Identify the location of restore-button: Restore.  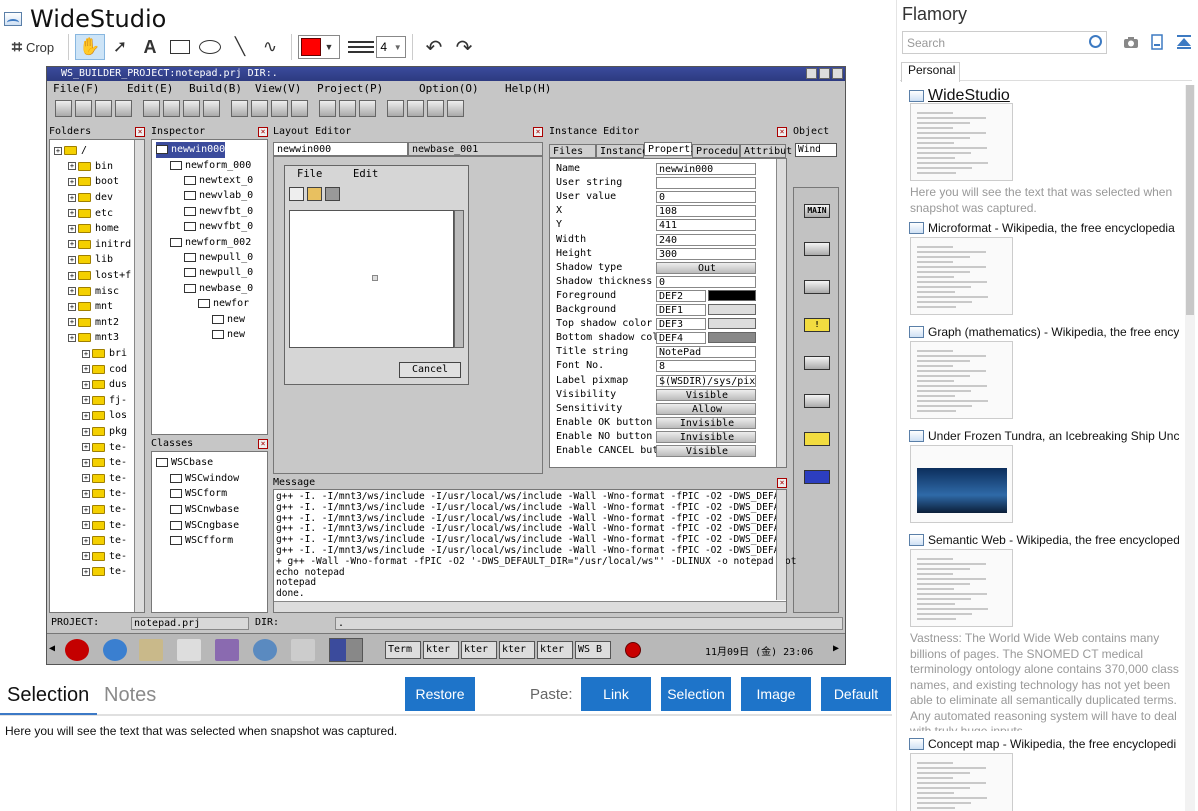
(440, 694).